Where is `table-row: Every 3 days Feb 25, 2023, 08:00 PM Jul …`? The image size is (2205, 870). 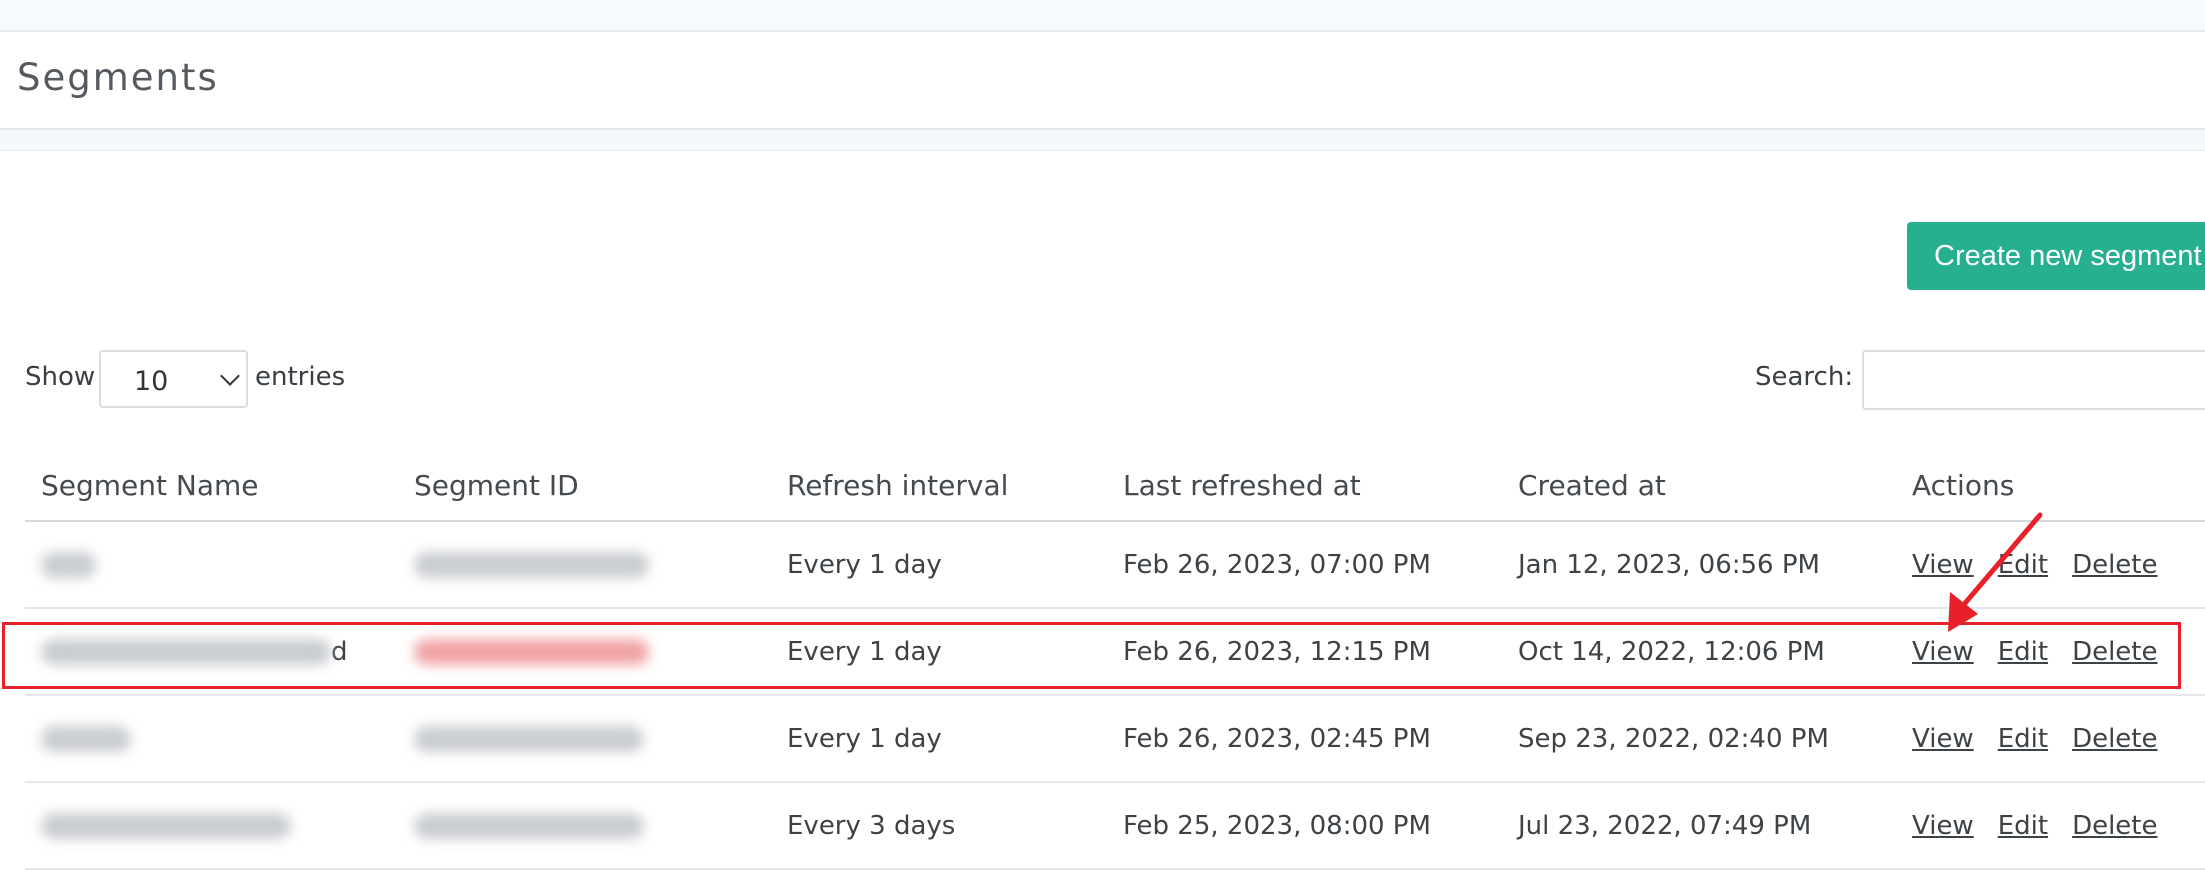
table-row: Every 3 days Feb 25, 2023, 08:00 PM Jul … is located at coordinates (1115, 826).